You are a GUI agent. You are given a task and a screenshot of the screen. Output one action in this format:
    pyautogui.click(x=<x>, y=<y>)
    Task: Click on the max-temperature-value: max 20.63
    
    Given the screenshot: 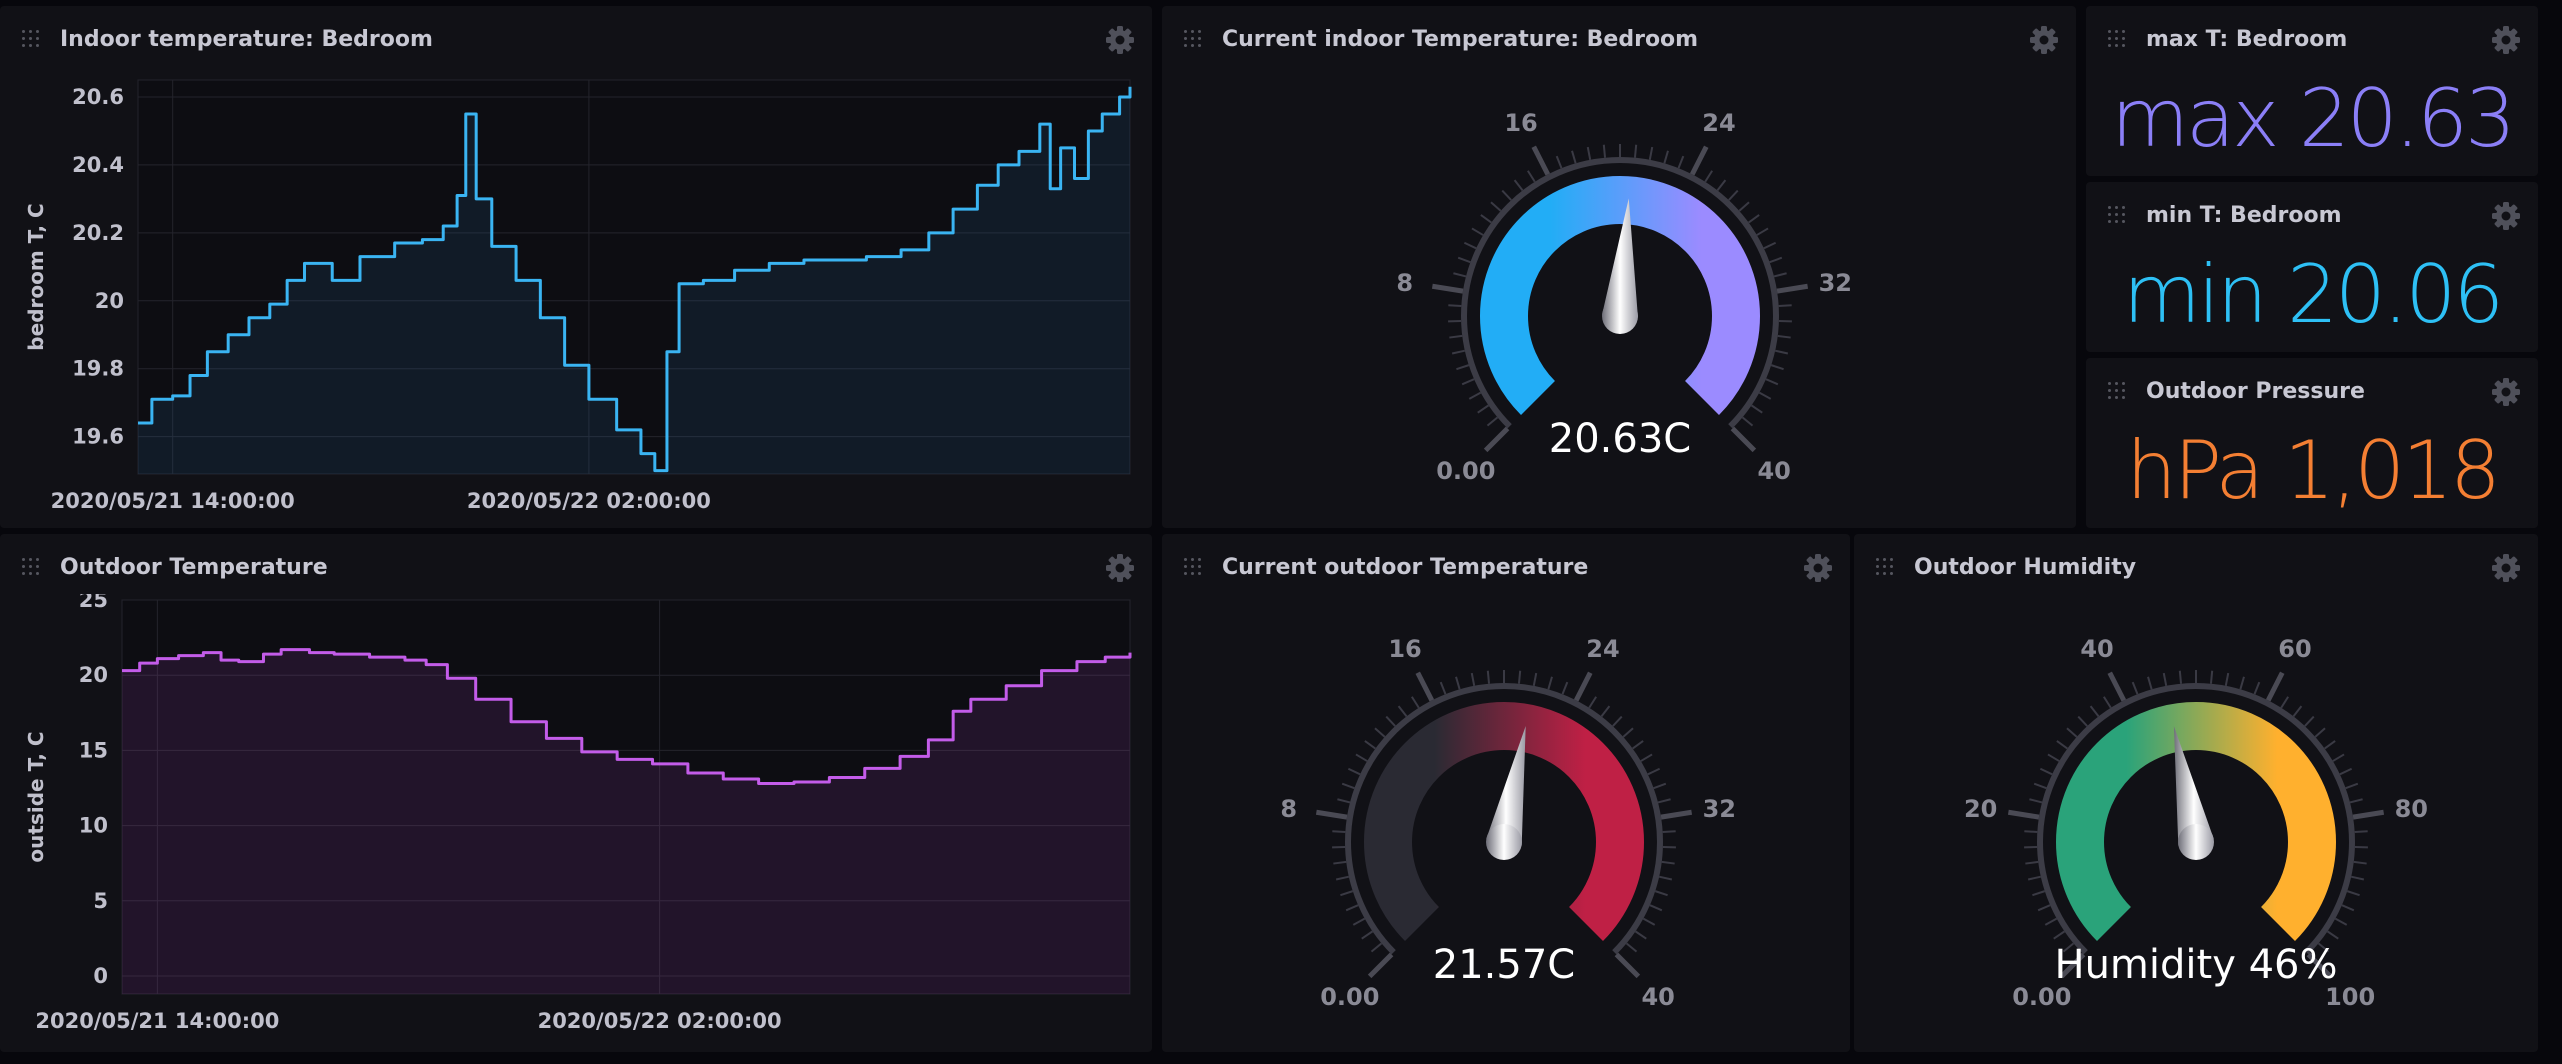 What is the action you would take?
    pyautogui.click(x=2313, y=118)
    